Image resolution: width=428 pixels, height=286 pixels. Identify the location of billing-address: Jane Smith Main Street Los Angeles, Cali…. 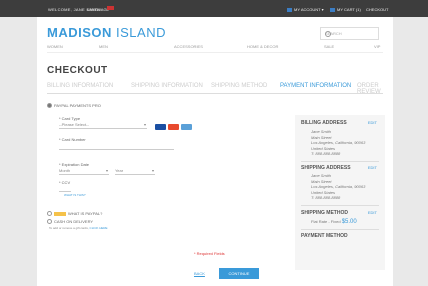
(338, 143).